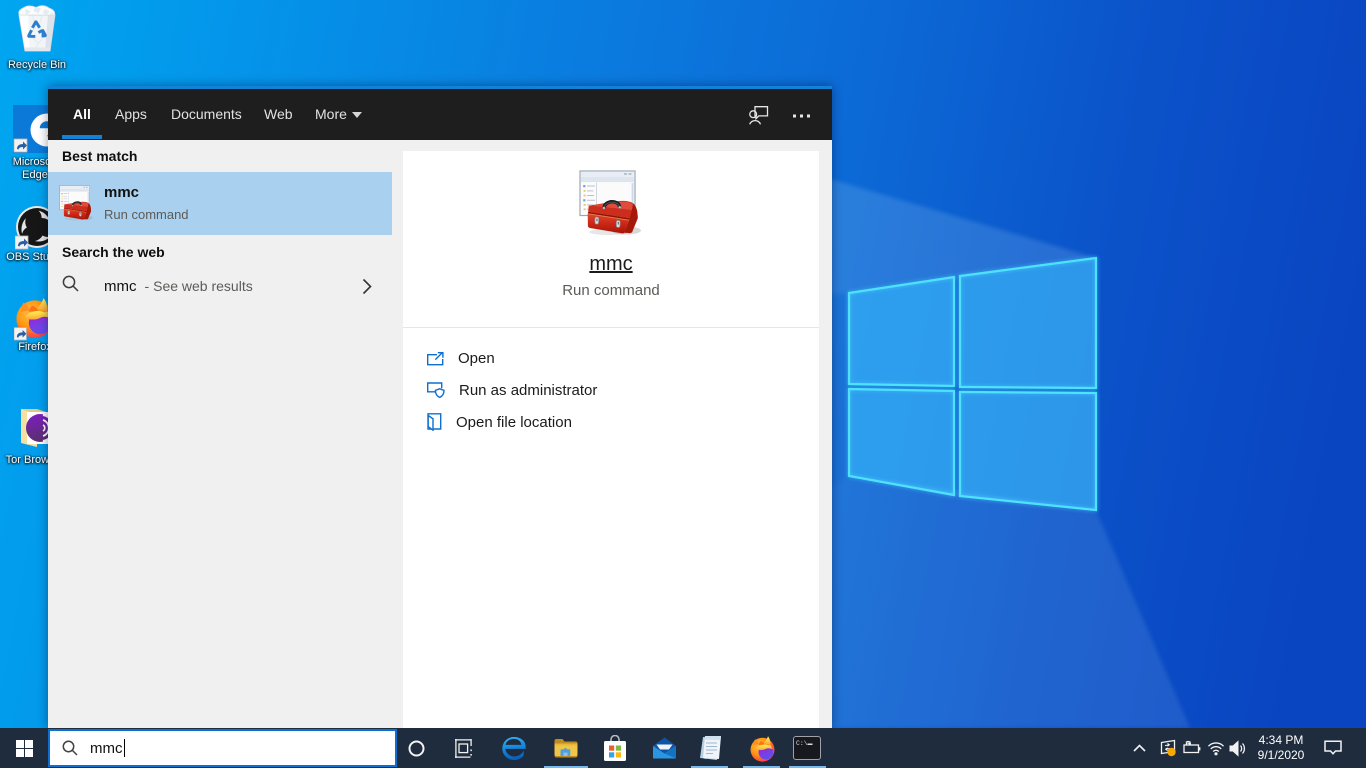 The width and height of the screenshot is (1366, 768). Describe the element at coordinates (802, 743) in the screenshot. I see `svg-text: C:\` at that location.